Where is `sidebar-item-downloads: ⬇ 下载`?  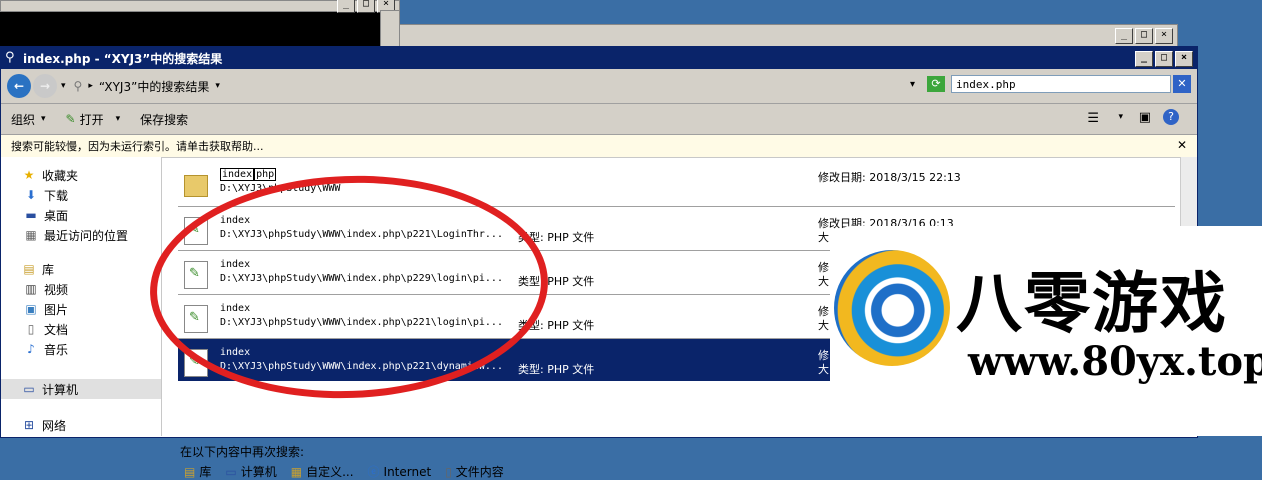
sidebar-item-downloads: ⬇ 下载 is located at coordinates (81, 195).